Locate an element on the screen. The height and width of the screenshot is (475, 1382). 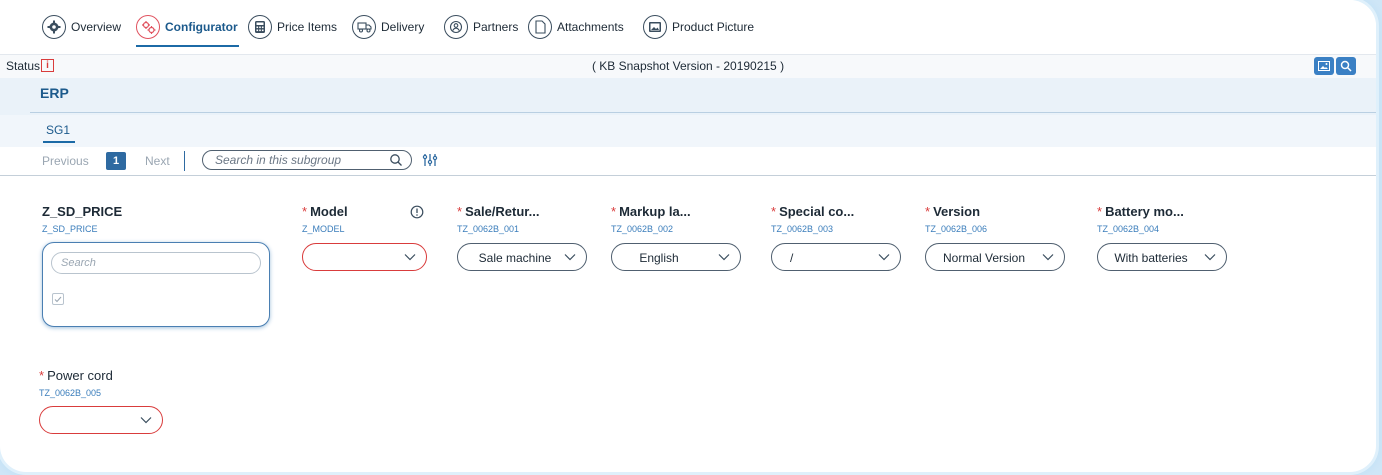
field-model: * Model Z_MODEL is located at coordinates (325, 219).